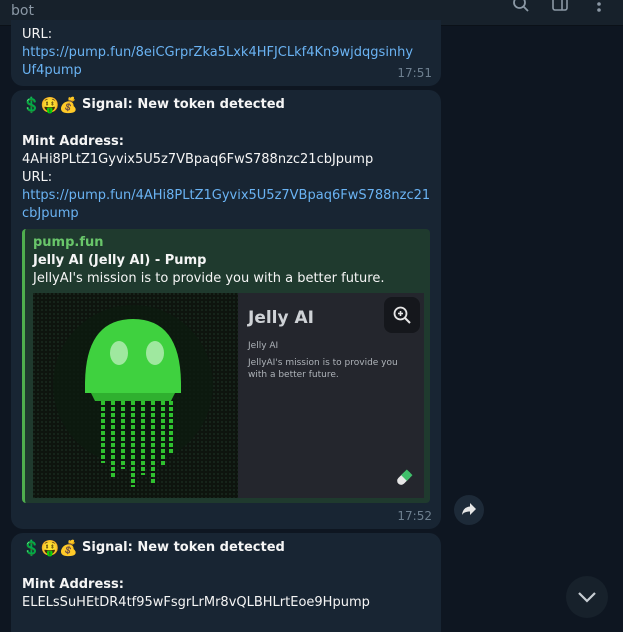 Image resolution: width=623 pixels, height=632 pixels. I want to click on forward-icon, so click(469, 510).